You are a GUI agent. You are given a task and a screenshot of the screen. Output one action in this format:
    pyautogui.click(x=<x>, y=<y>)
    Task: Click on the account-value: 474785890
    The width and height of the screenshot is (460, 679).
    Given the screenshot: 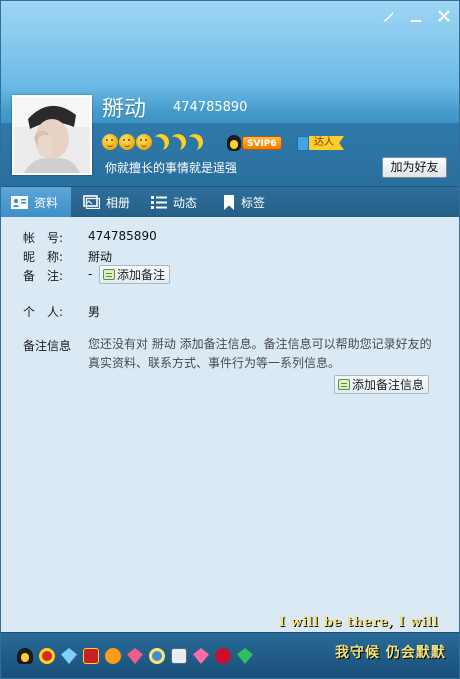 What is the action you would take?
    pyautogui.click(x=122, y=236)
    